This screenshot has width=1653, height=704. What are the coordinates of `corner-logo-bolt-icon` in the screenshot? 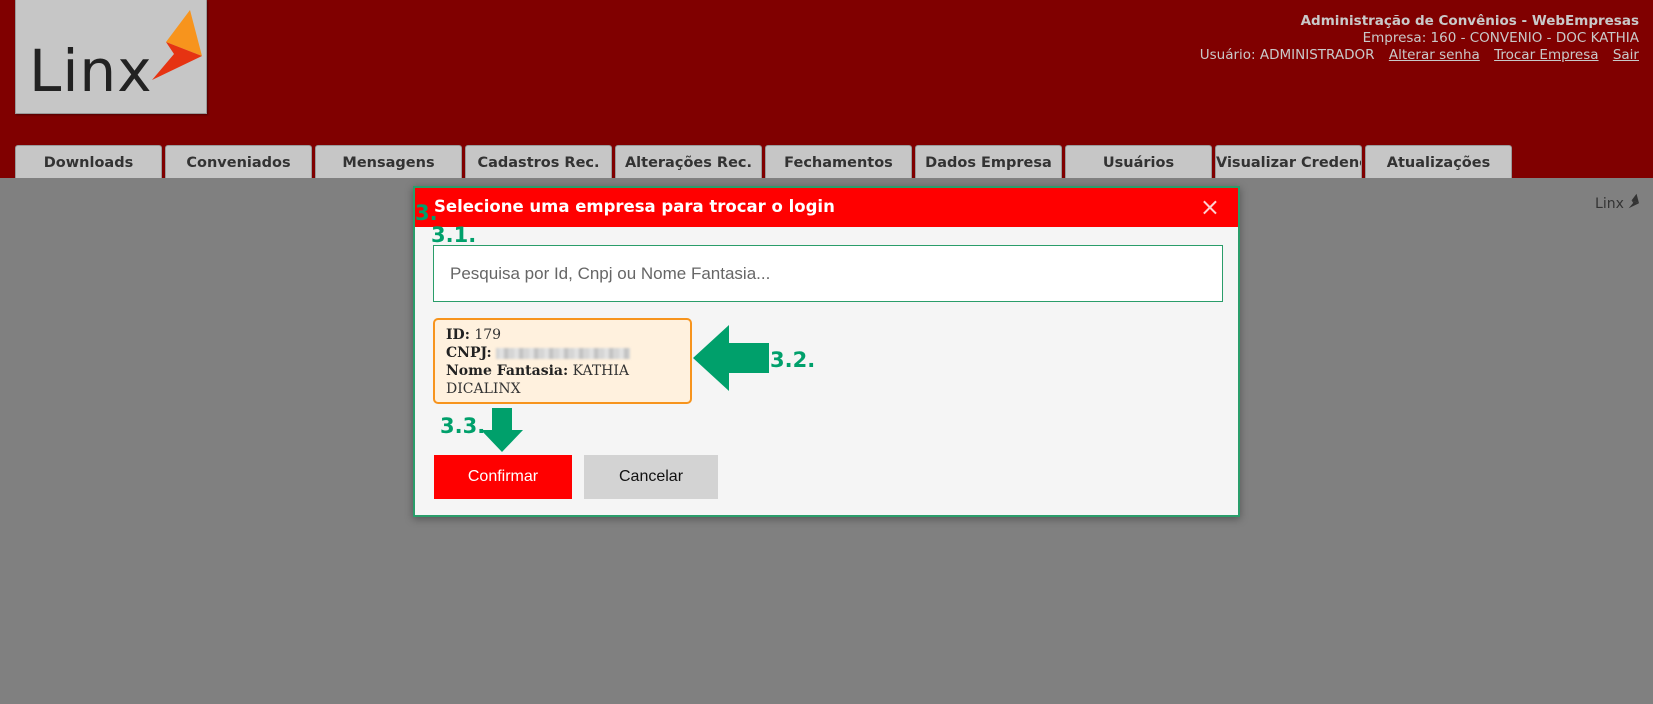 It's located at (1633, 201).